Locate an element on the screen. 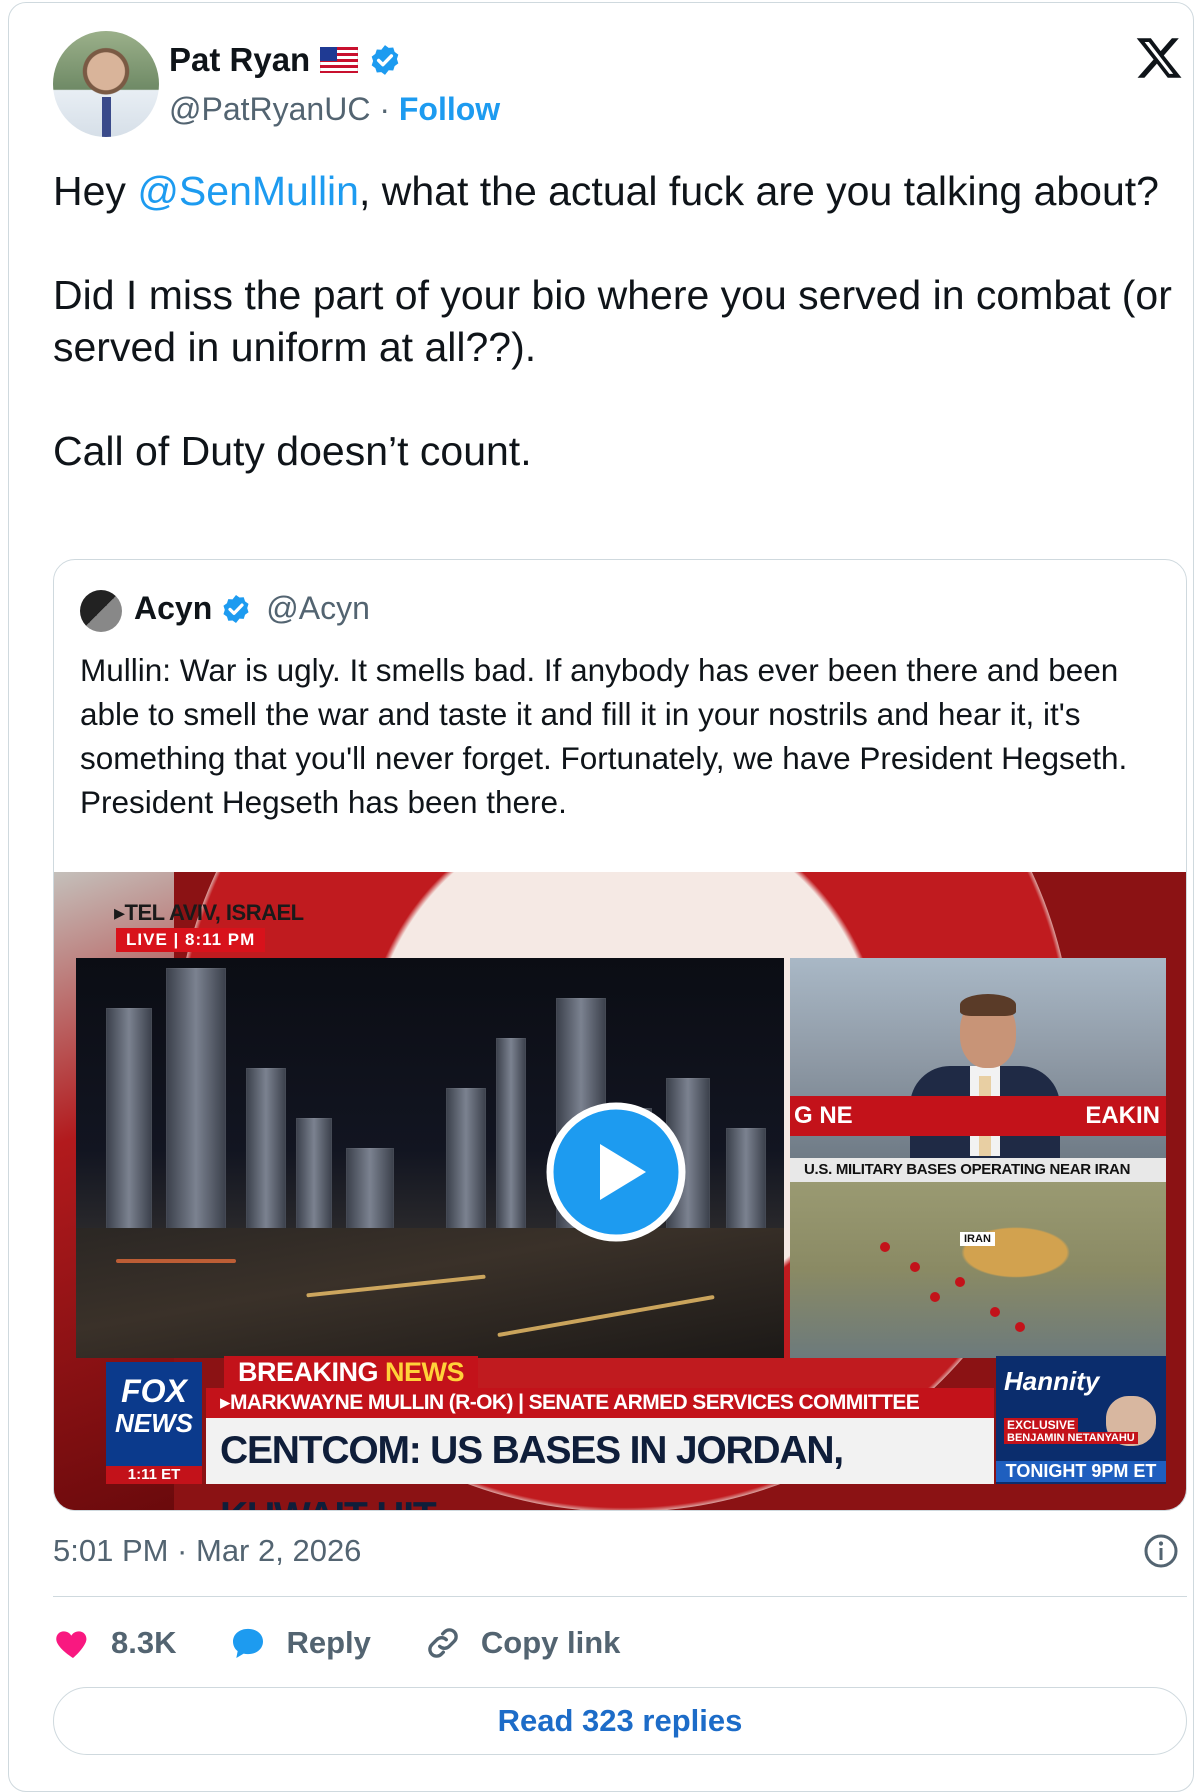  headline-bar: CENTCOM: US BASES IN JORDAN, KUWAIT HIT is located at coordinates (600, 1464).